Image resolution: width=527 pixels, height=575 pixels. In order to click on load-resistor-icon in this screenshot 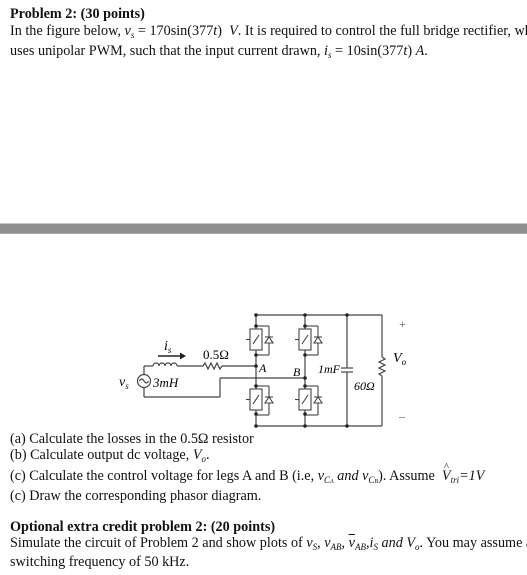, I will do `click(382, 366)`.